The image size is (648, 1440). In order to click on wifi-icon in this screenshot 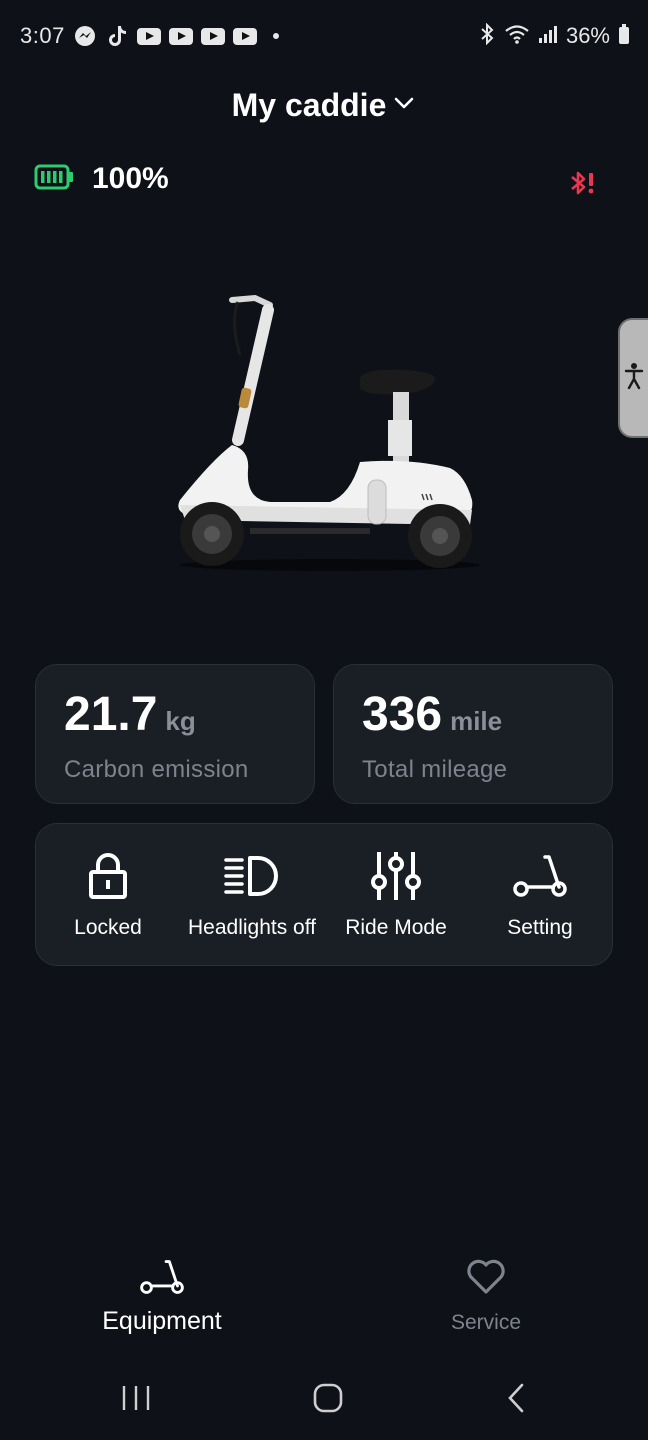, I will do `click(517, 36)`.